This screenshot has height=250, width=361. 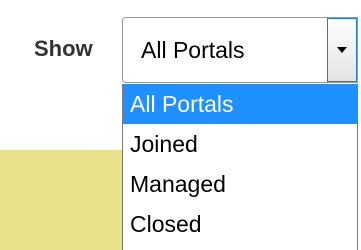 What do you see at coordinates (240, 144) in the screenshot?
I see `option-joined: Joined` at bounding box center [240, 144].